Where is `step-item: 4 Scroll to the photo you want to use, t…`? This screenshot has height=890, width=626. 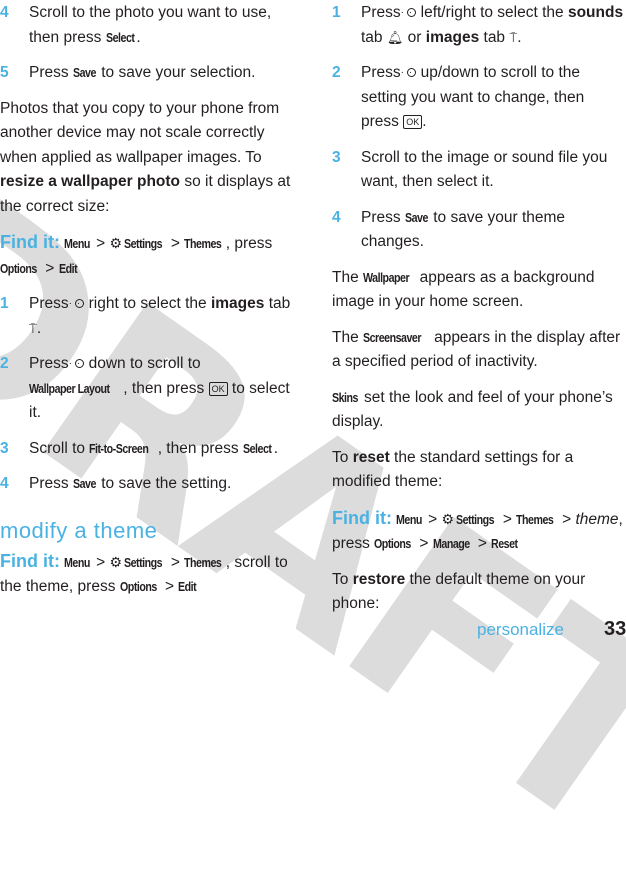
step-item: 4 Scroll to the photo you want to use, t… is located at coordinates (148, 25).